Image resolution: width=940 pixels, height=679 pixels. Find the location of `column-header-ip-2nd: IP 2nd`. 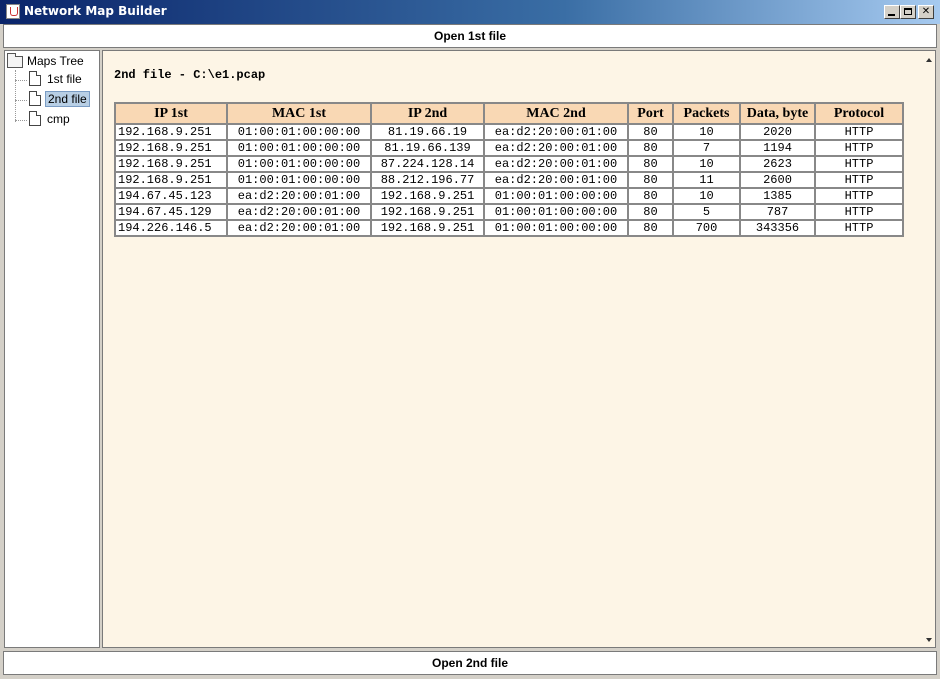

column-header-ip-2nd: IP 2nd is located at coordinates (427, 113).